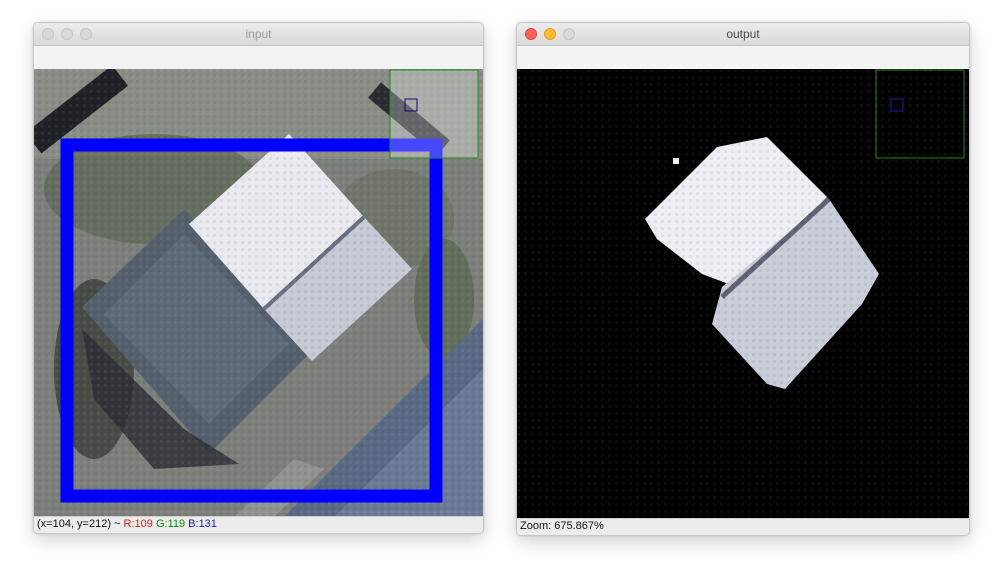 The width and height of the screenshot is (1000, 566). I want to click on pixel-g-value: G:119, so click(170, 524).